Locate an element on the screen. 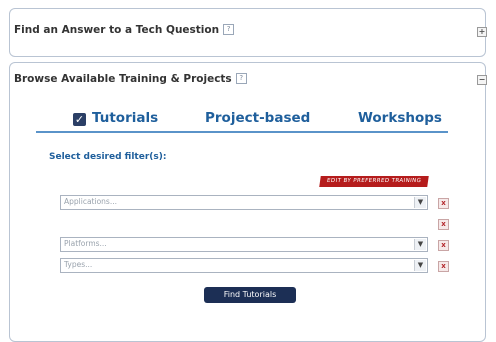 The image size is (496, 342). tab-tutorials: ✓ Tutorials is located at coordinates (115, 118).